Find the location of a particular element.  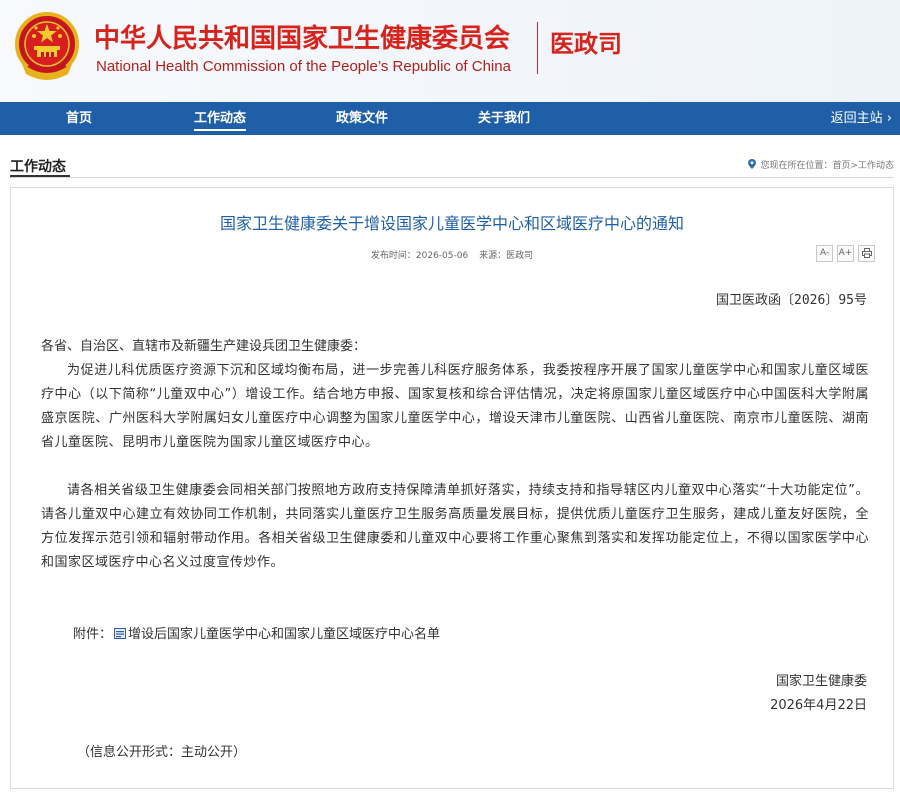

national-emblem-icon is located at coordinates (47, 46).